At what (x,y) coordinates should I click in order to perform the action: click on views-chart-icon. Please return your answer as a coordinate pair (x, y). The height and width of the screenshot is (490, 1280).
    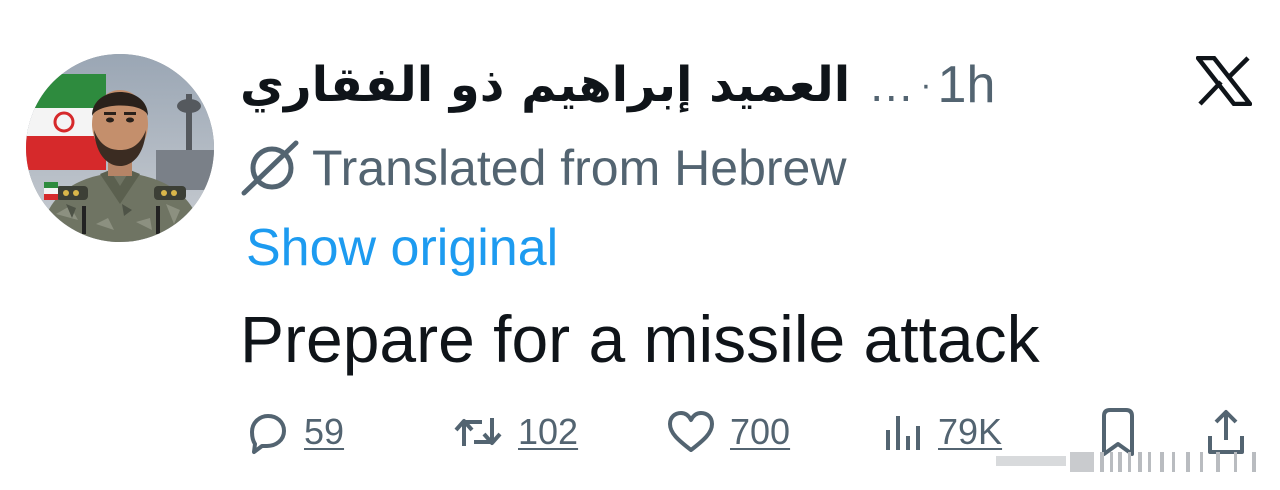
    Looking at the image, I should click on (903, 433).